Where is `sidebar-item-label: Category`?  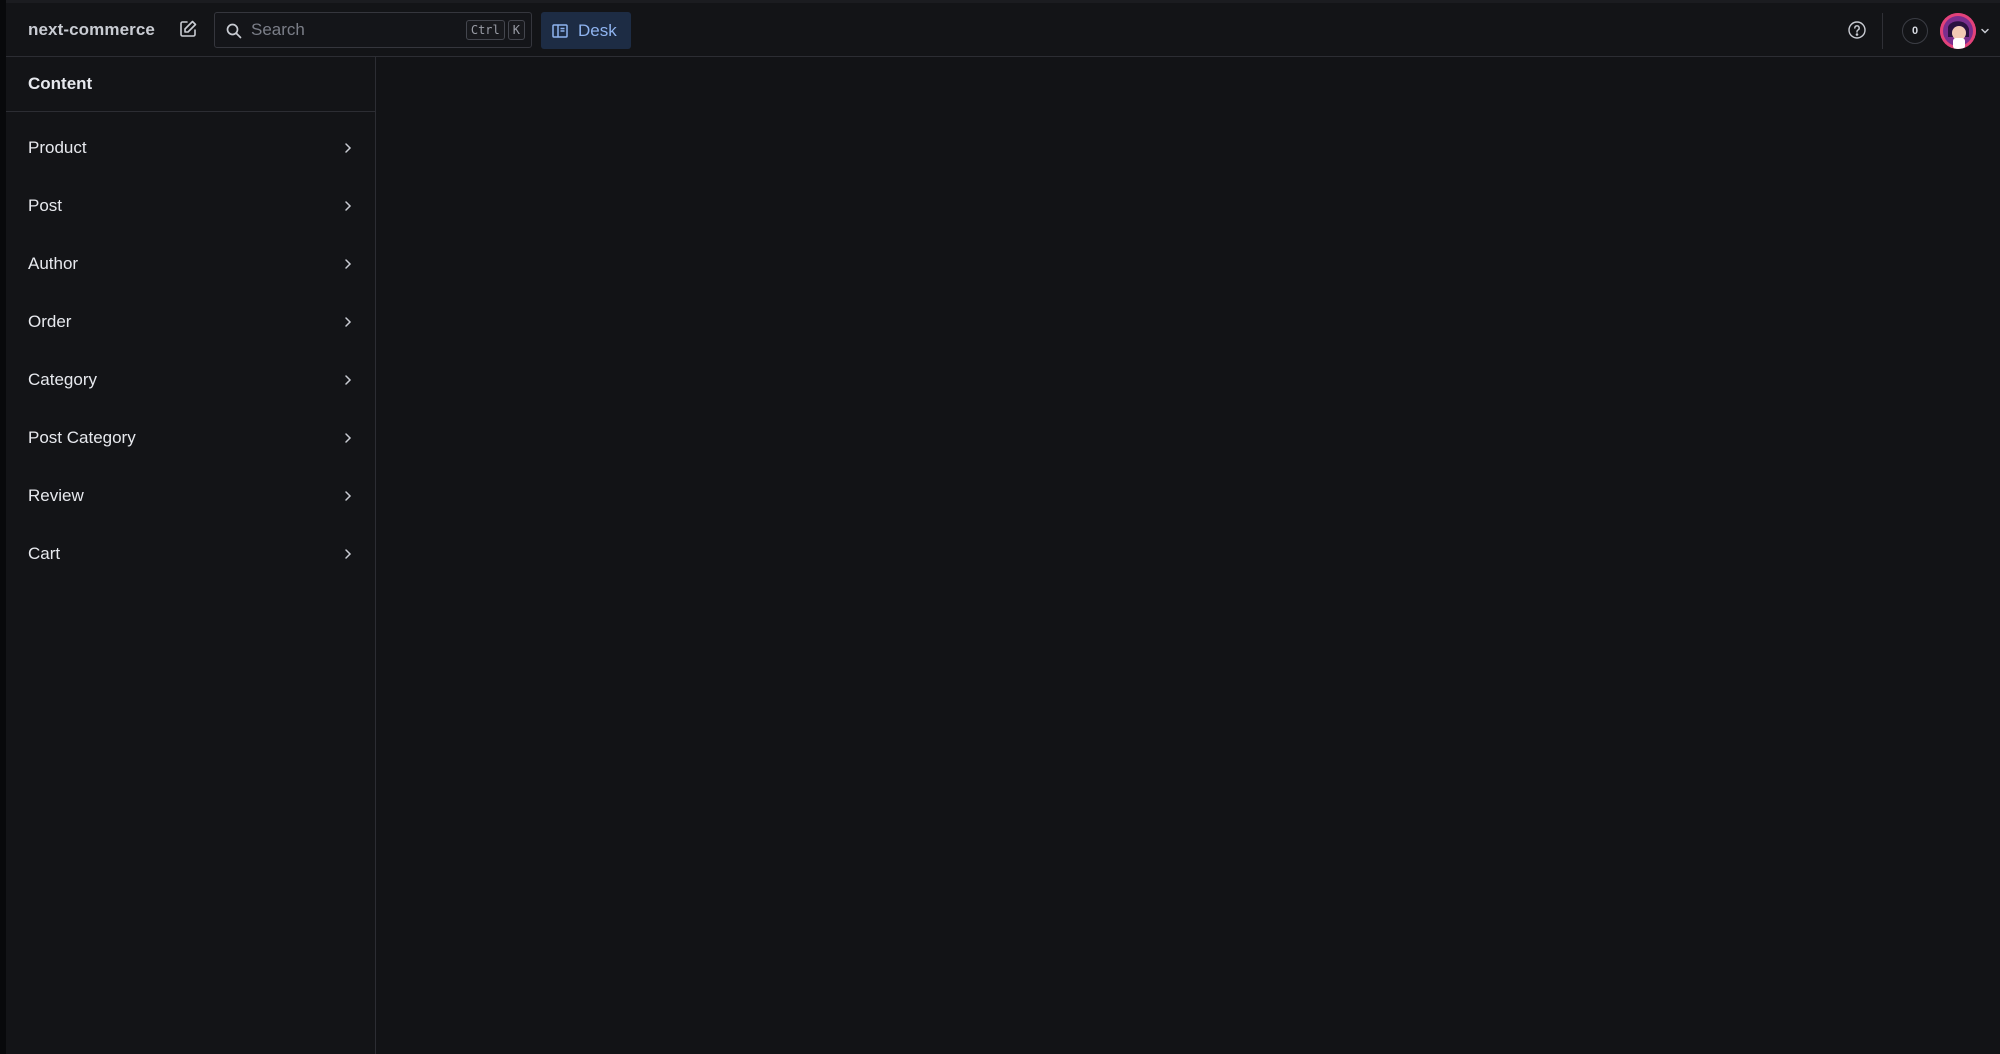
sidebar-item-label: Category is located at coordinates (62, 379).